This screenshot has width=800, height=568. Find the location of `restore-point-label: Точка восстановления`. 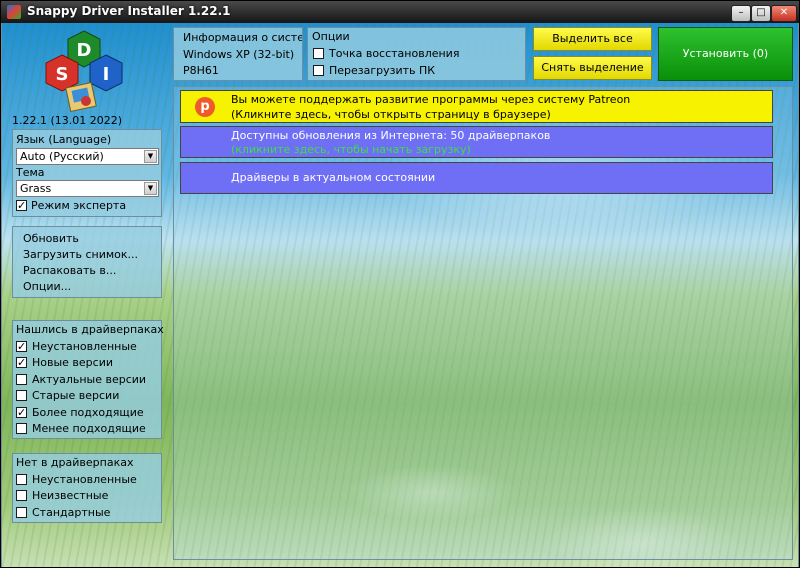

restore-point-label: Точка восстановления is located at coordinates (394, 53).